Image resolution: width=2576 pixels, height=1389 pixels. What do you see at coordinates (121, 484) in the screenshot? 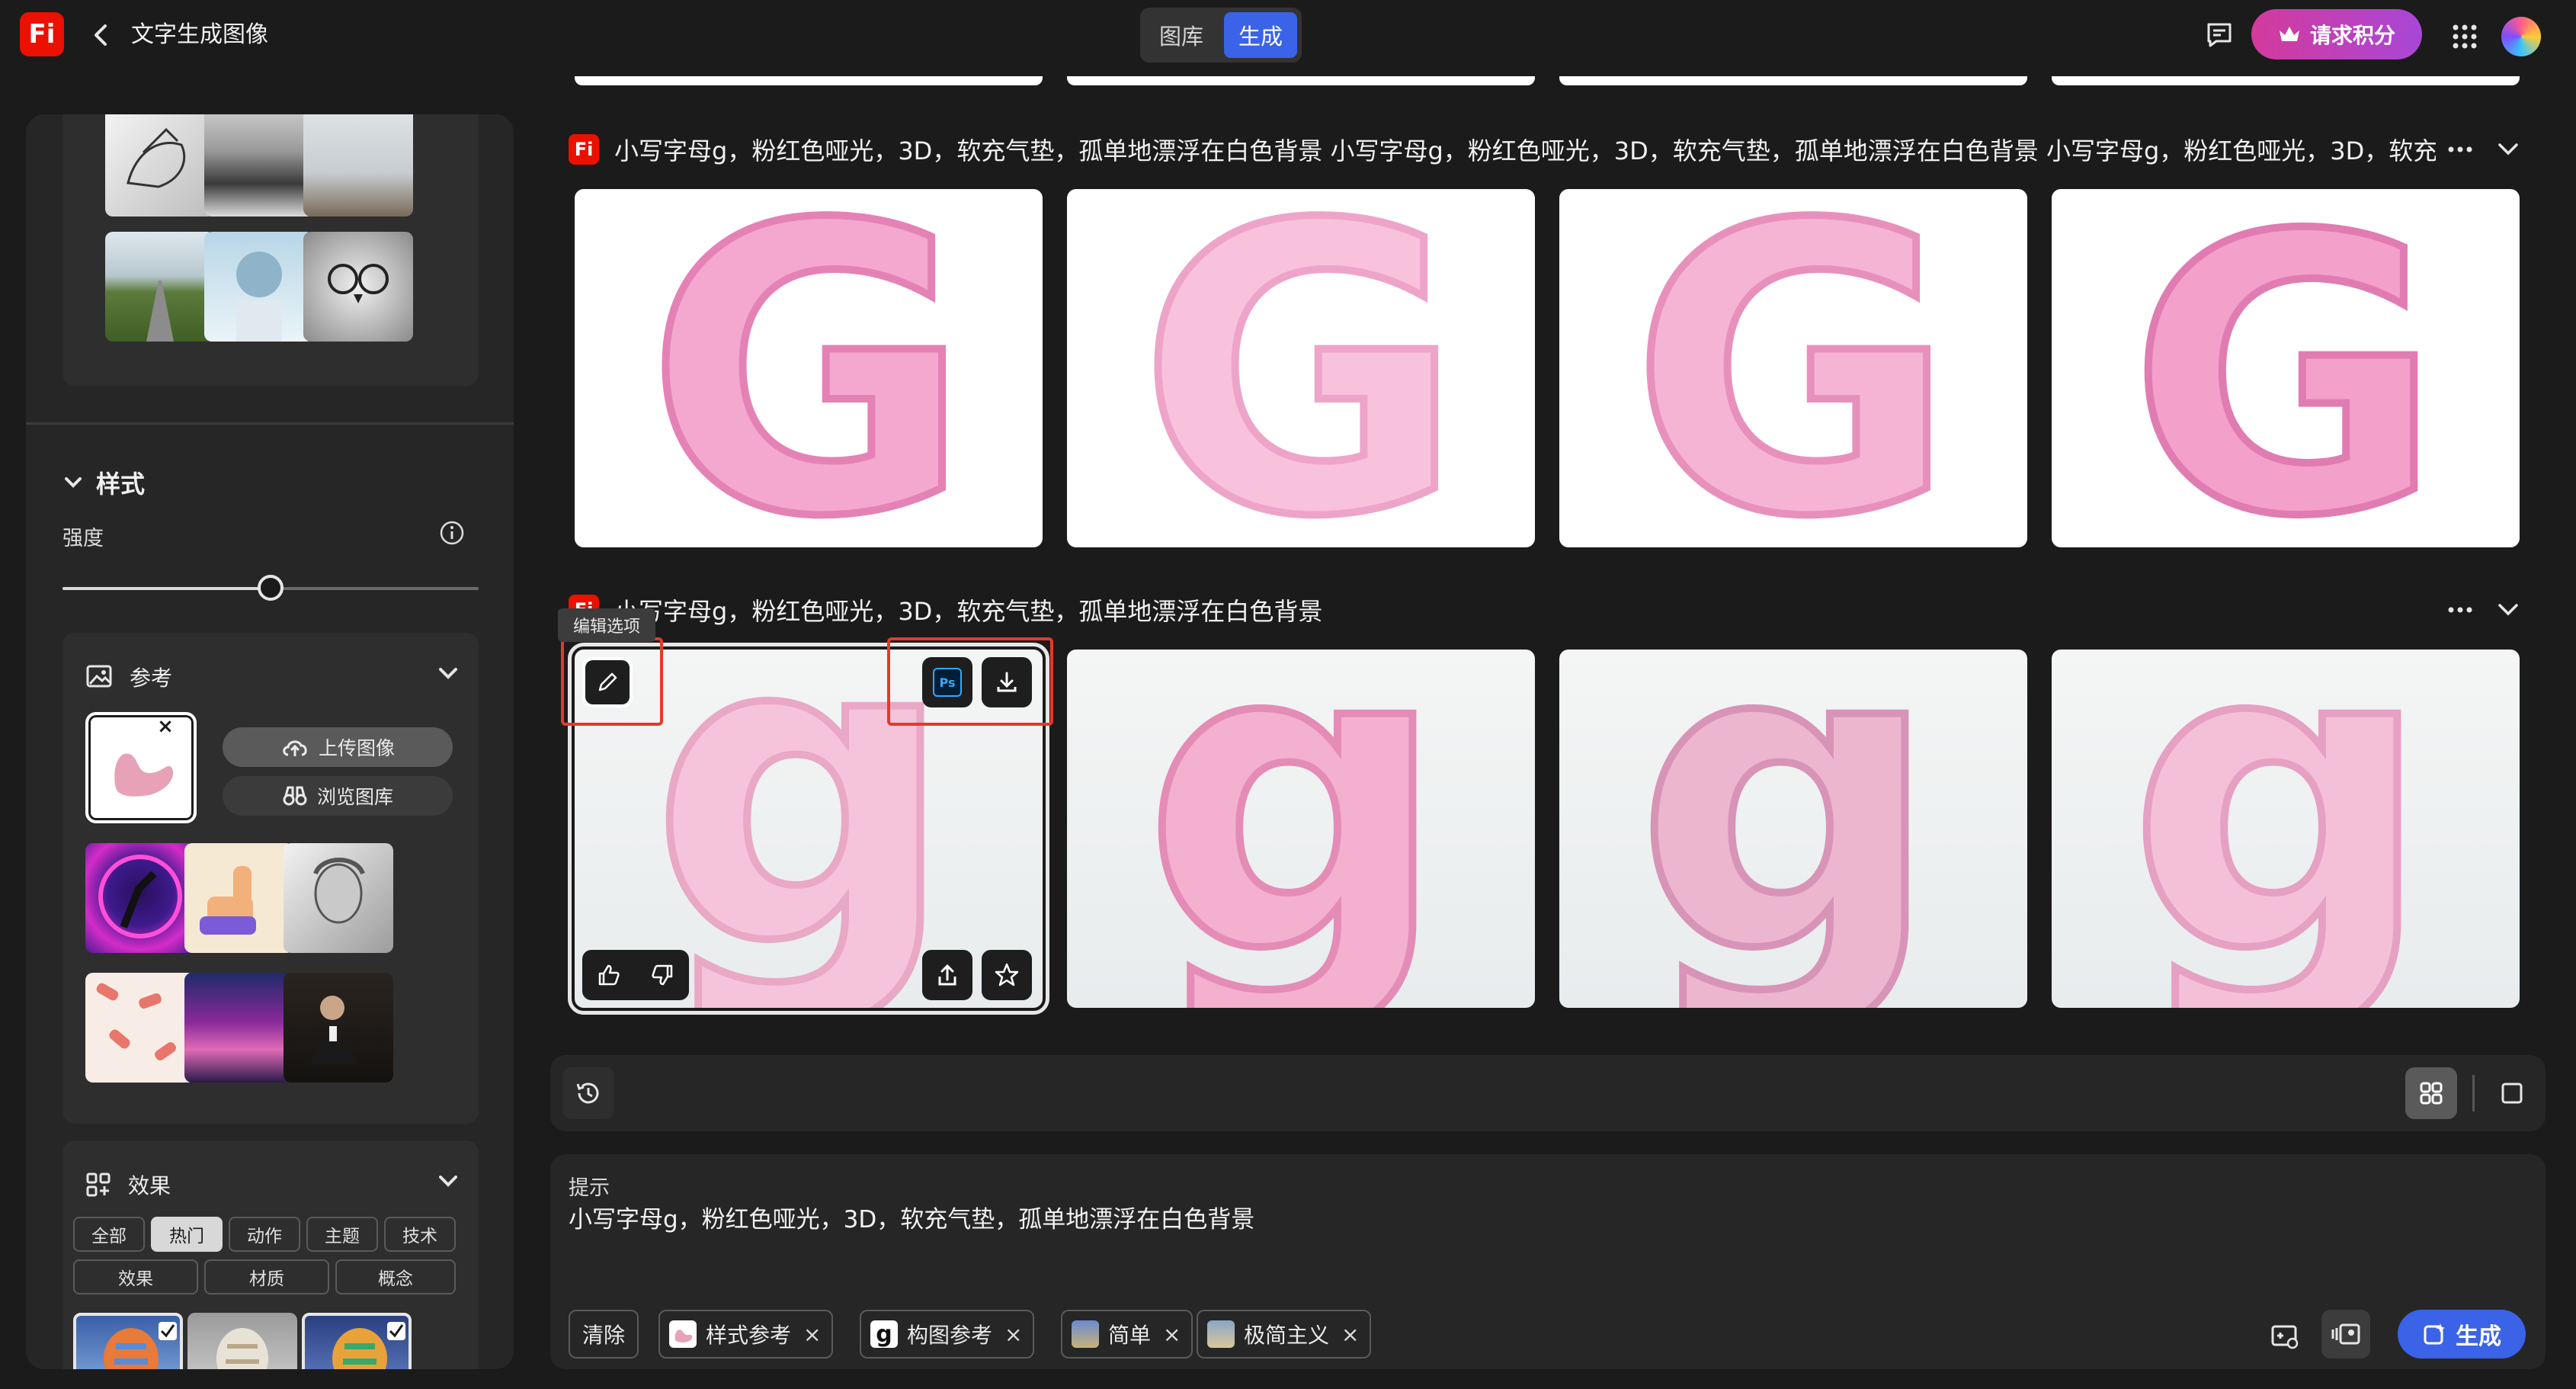
I see `style-section-title: 样式` at bounding box center [121, 484].